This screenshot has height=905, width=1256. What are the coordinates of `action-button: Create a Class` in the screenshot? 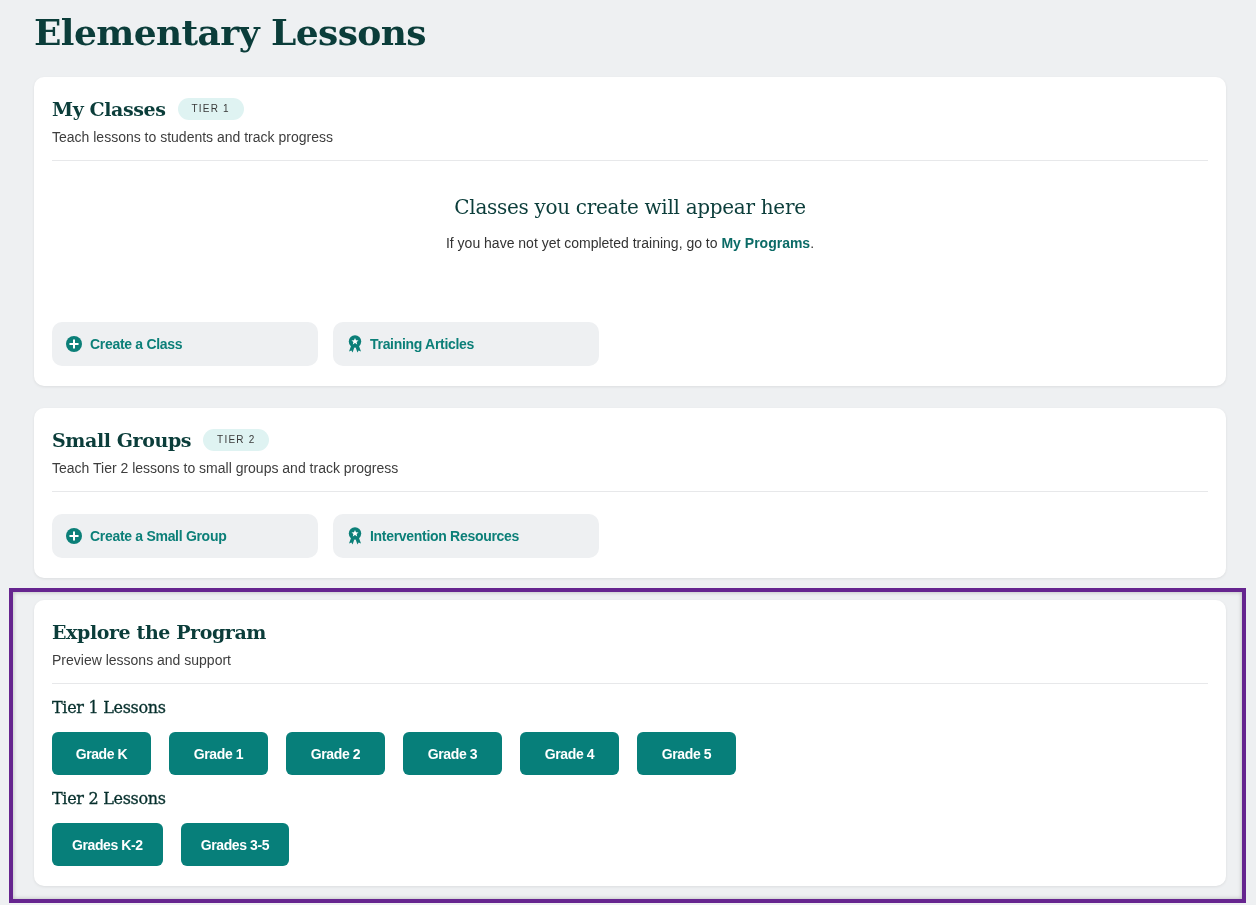 It's located at (185, 344).